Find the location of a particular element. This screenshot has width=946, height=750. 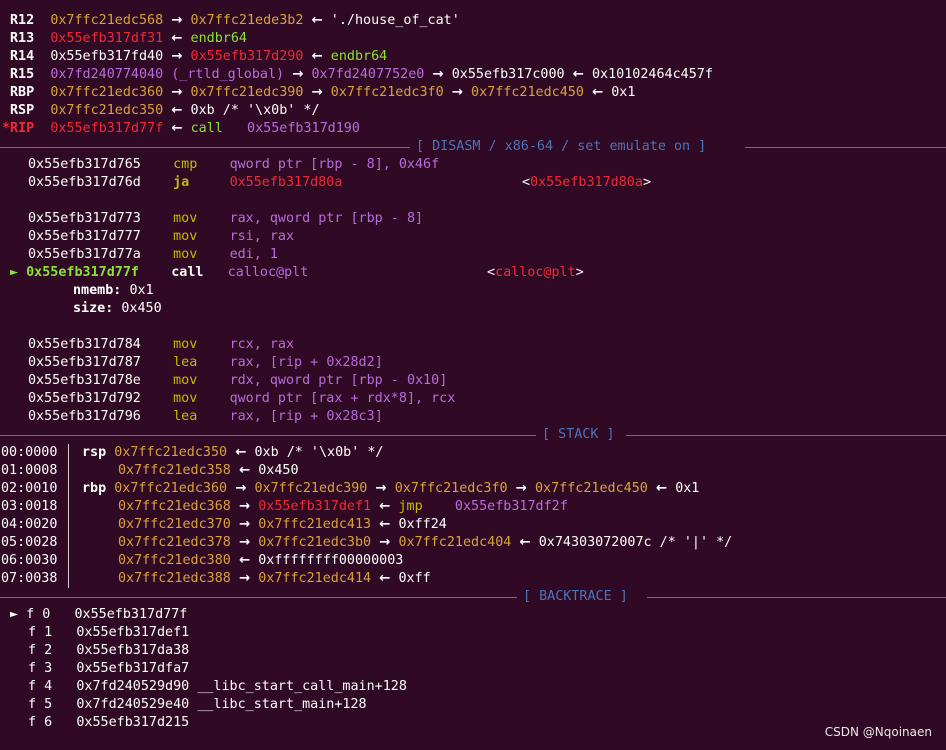

section-title: [ STACK ] is located at coordinates (578, 434).